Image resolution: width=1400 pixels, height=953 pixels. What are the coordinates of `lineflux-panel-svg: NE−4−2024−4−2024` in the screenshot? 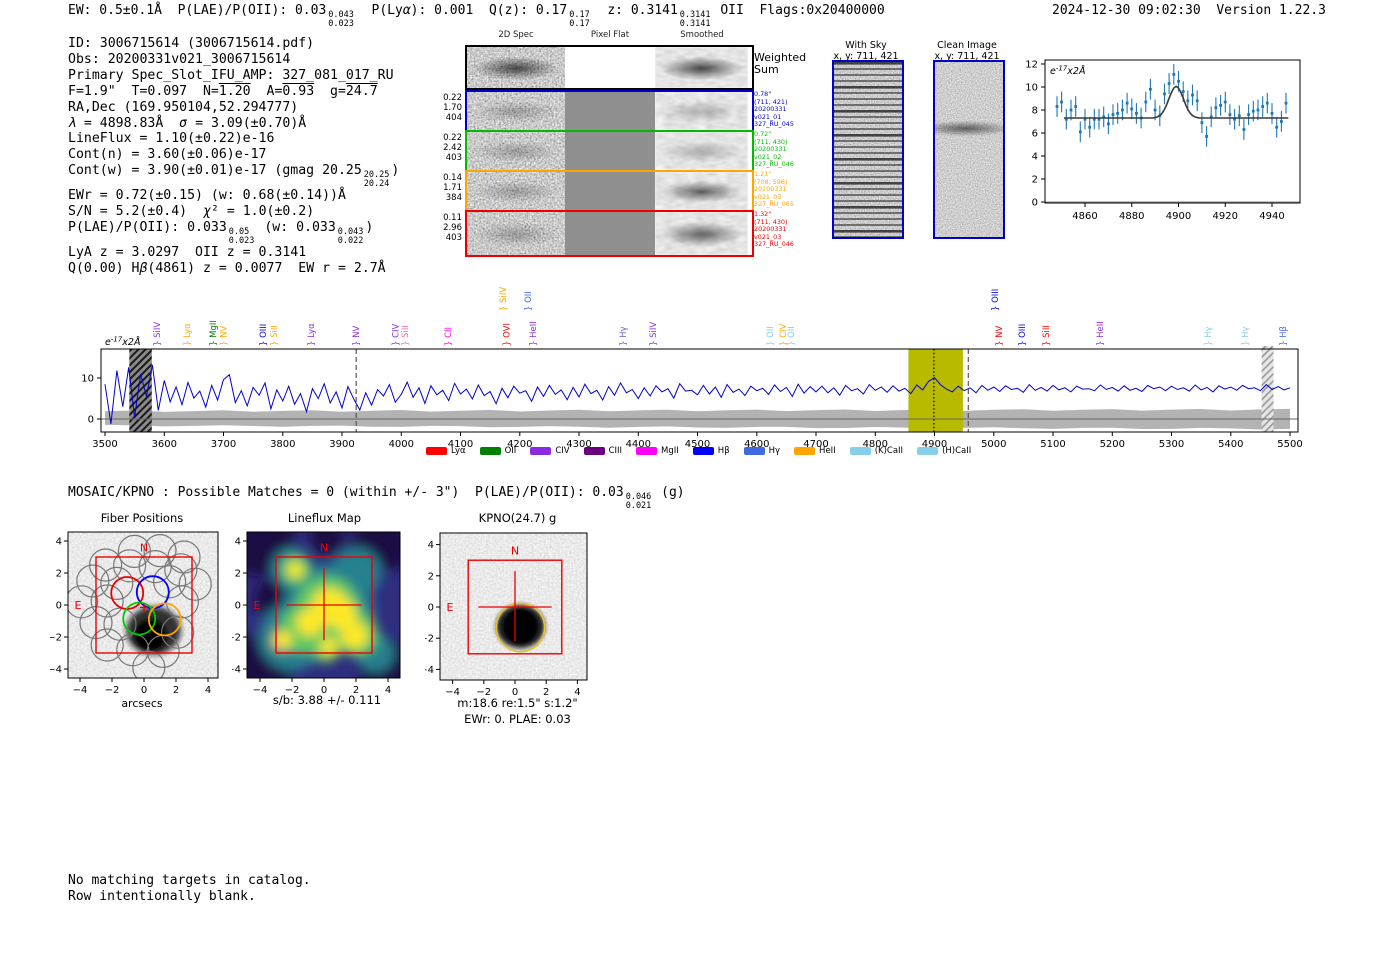 It's located at (313, 613).